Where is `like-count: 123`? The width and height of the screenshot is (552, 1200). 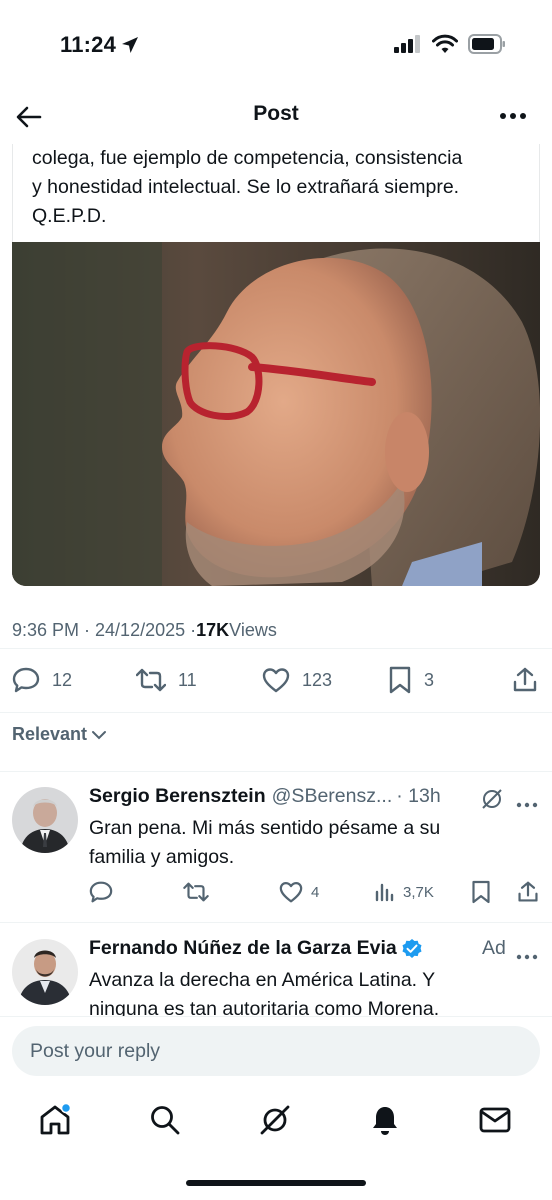
like-count: 123 is located at coordinates (317, 679).